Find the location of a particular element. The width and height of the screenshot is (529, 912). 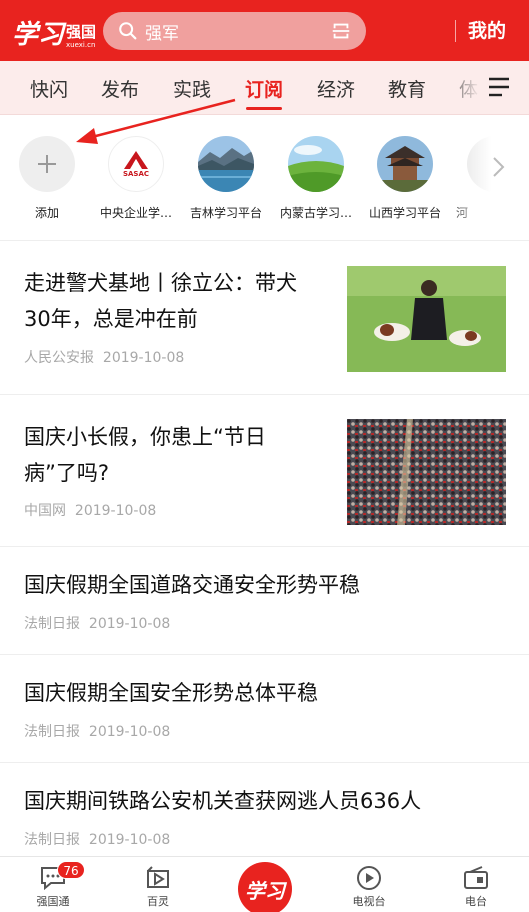

nav-label: 电视台 is located at coordinates (369, 901).